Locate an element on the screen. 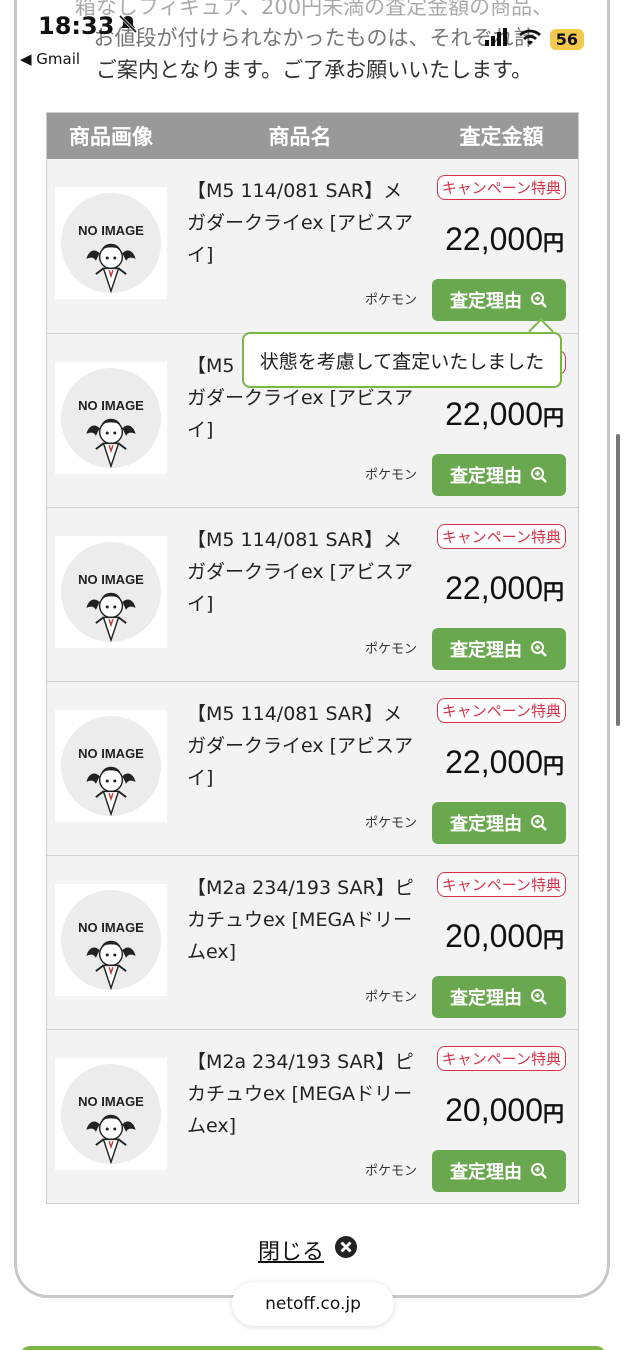 Image resolution: width=624 pixels, height=1350 pixels. table-header: 商品画像 商品名 査定金額 is located at coordinates (312, 136).